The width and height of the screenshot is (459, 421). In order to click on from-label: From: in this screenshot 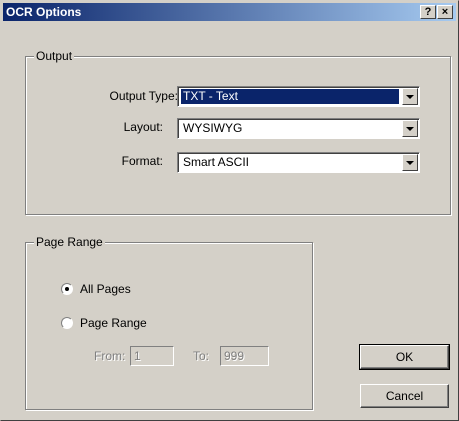, I will do `click(110, 356)`.